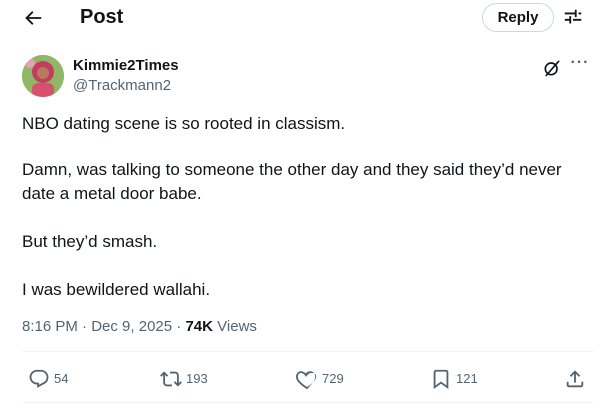 The image size is (616, 413). I want to click on share-button, so click(575, 379).